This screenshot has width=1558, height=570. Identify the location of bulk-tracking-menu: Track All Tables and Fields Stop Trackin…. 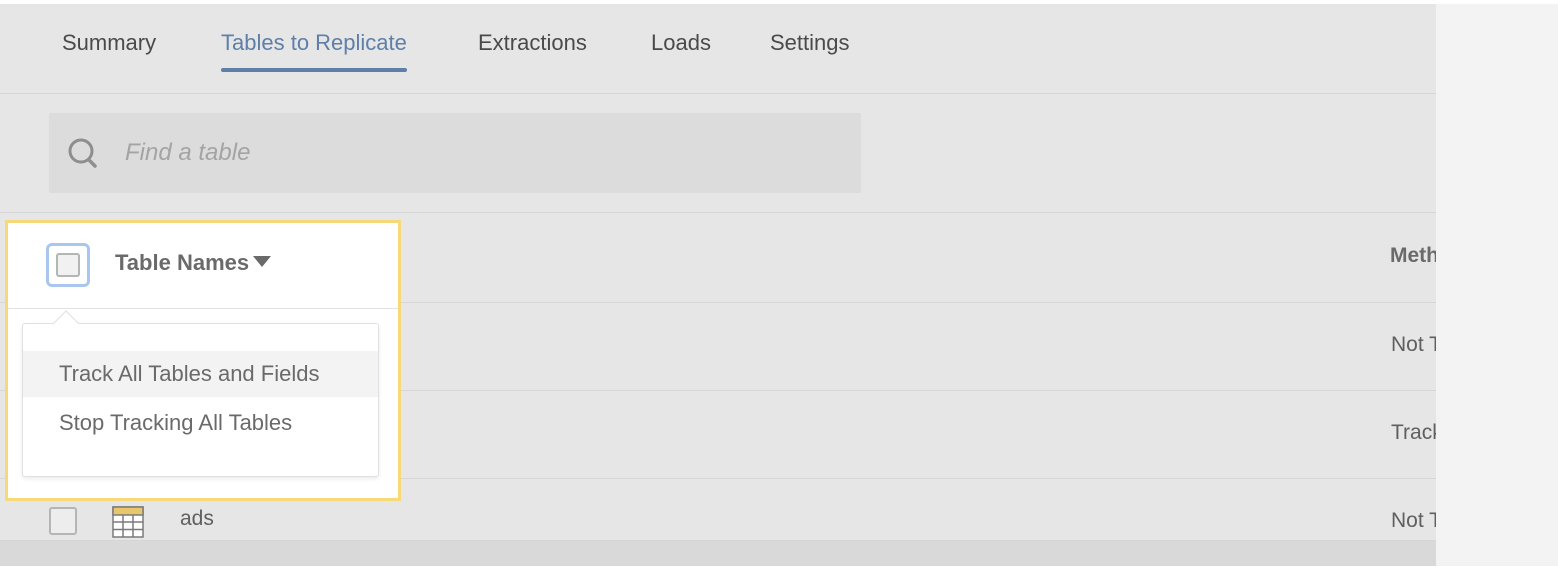
(200, 393).